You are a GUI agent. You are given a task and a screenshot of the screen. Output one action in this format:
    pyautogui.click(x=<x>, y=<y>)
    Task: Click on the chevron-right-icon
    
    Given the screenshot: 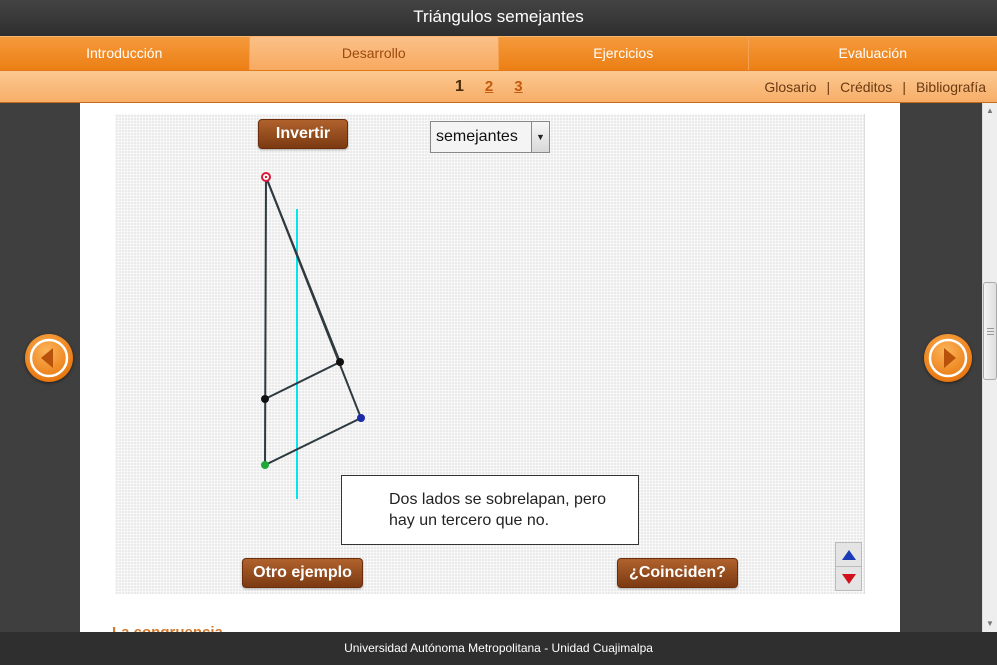 What is the action you would take?
    pyautogui.click(x=948, y=358)
    